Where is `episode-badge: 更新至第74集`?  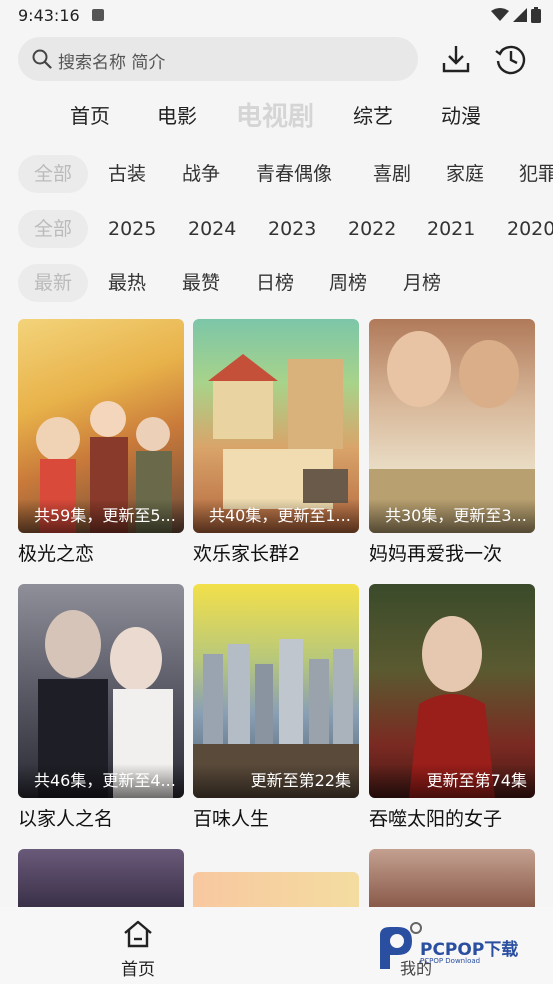 episode-badge: 更新至第74集 is located at coordinates (452, 781).